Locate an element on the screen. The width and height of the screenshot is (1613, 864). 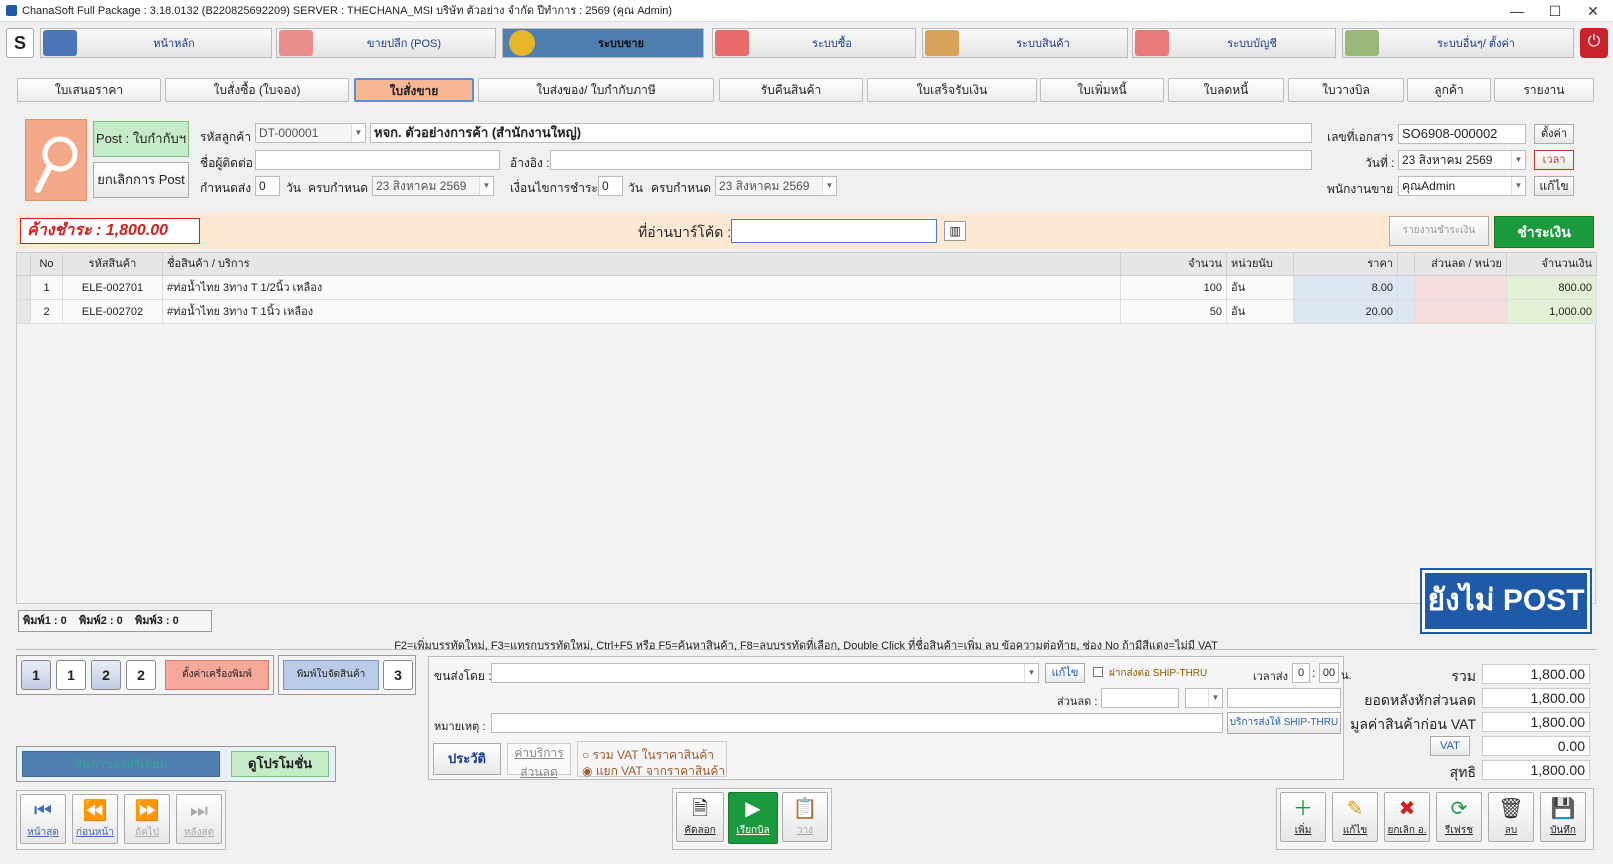
reference-field is located at coordinates (931, 160).